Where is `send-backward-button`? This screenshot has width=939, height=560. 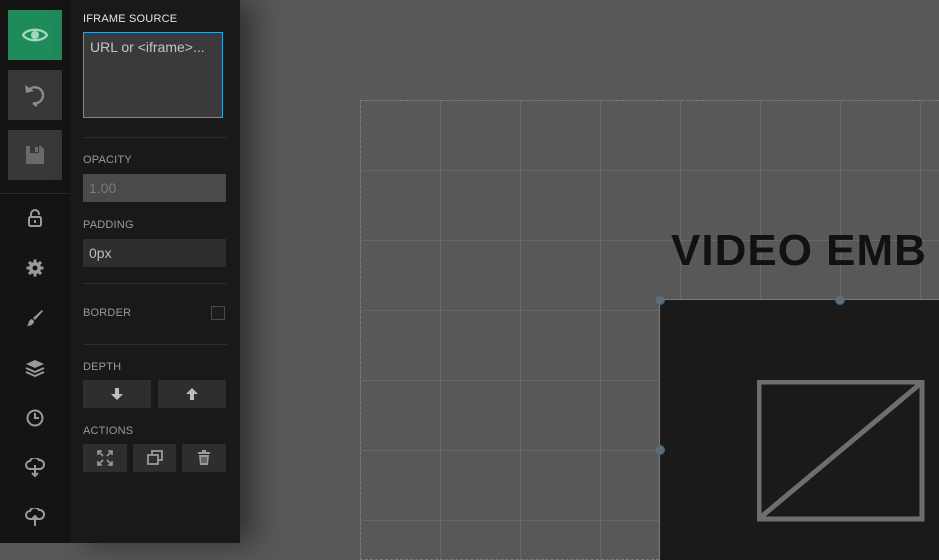 send-backward-button is located at coordinates (117, 394).